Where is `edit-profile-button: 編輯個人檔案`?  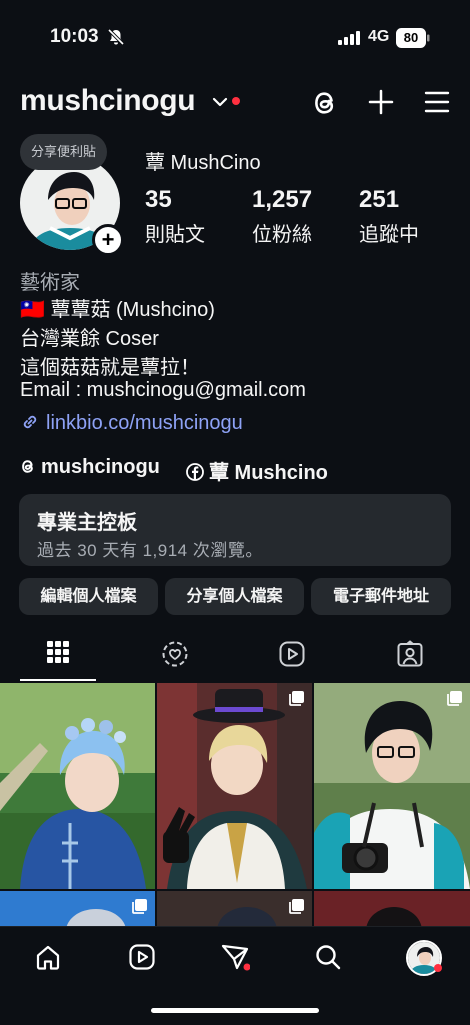
edit-profile-button: 編輯個人檔案 is located at coordinates (88, 596).